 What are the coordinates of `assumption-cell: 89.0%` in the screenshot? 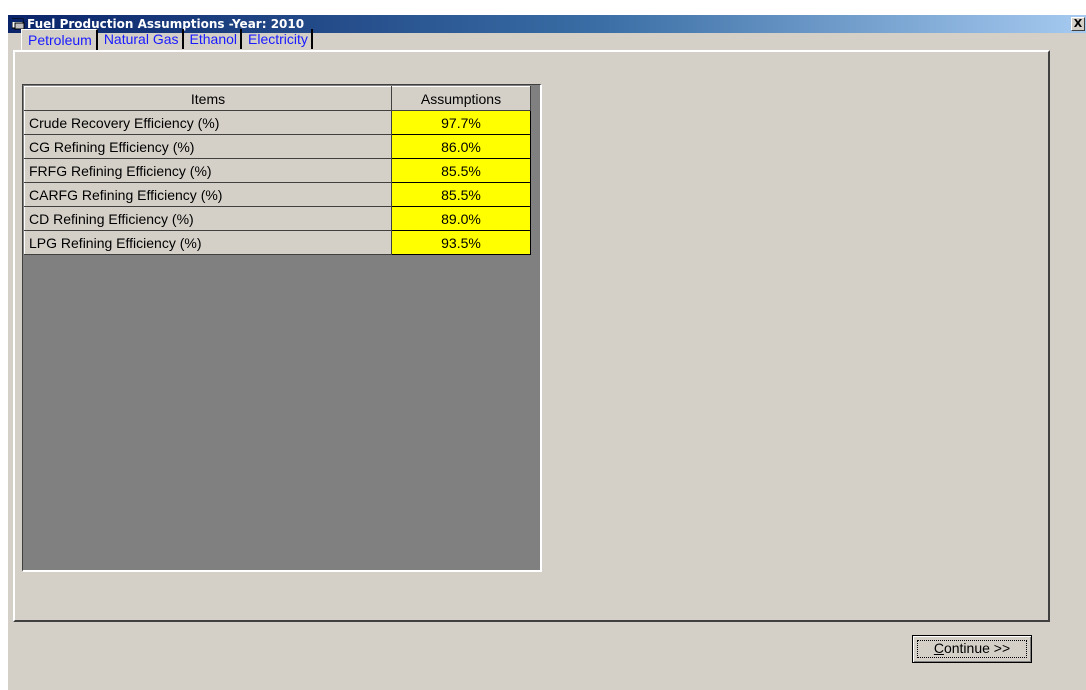 It's located at (461, 218).